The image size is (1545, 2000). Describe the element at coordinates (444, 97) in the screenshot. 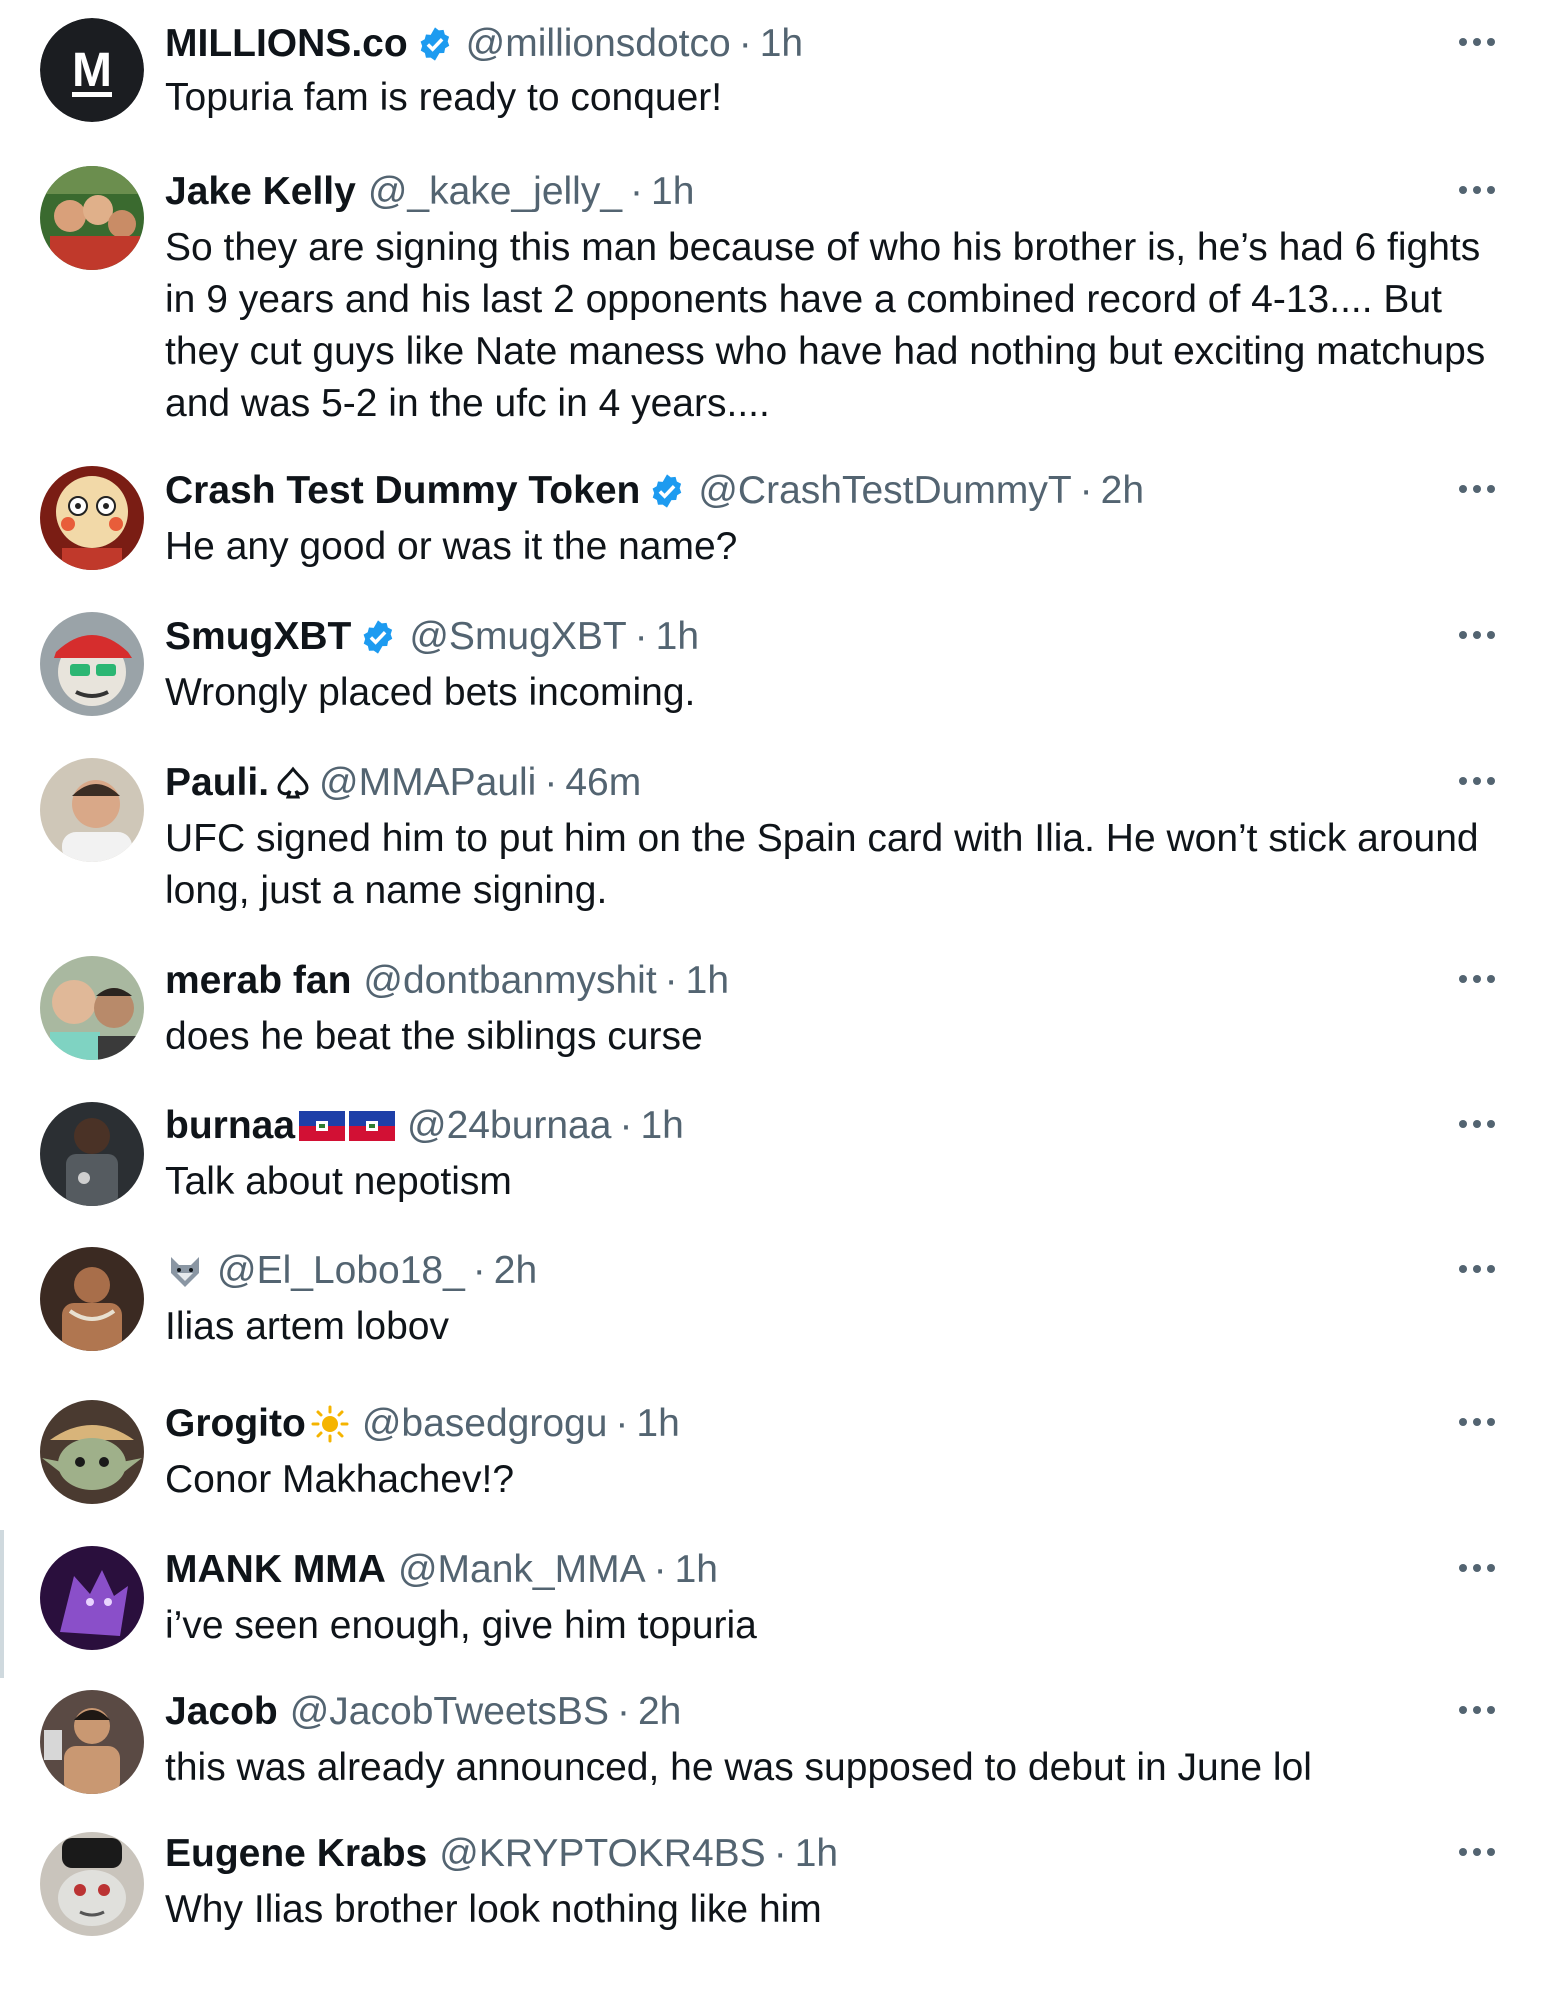

I see `tweet-text: Topuria fam is ready to conquer!` at that location.